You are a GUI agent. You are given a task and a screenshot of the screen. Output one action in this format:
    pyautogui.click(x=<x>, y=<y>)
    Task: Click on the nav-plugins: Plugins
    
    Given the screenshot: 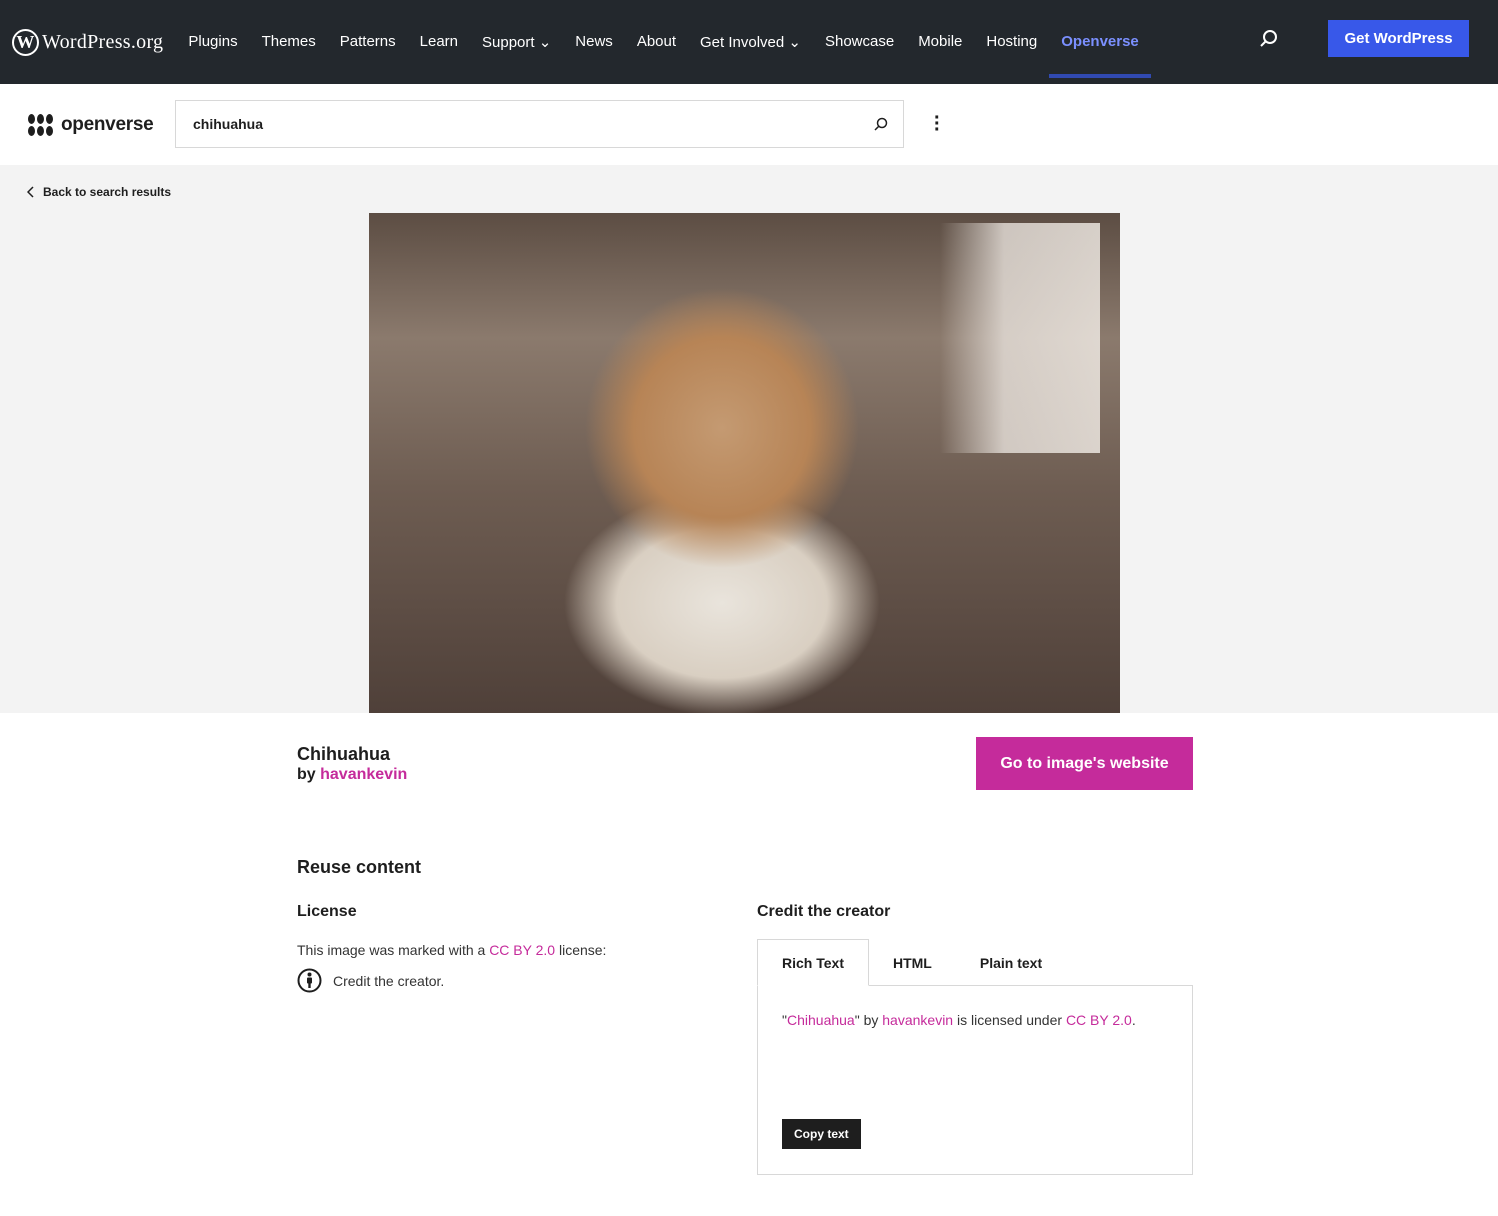 What is the action you would take?
    pyautogui.click(x=212, y=42)
    